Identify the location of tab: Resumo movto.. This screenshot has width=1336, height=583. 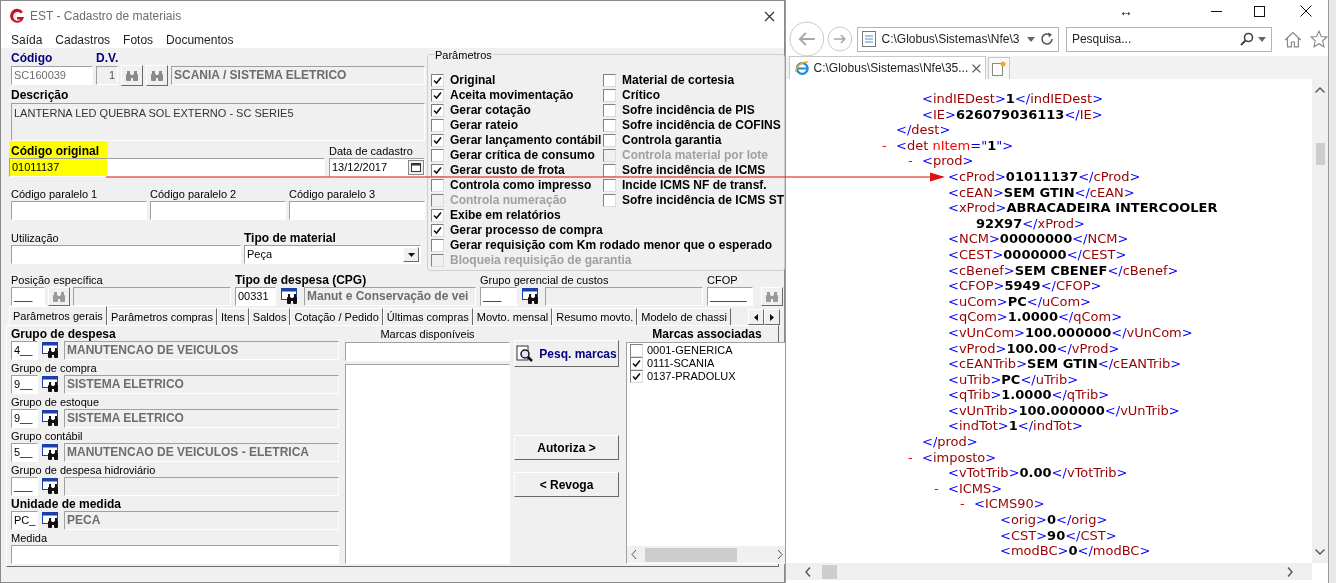
(595, 316).